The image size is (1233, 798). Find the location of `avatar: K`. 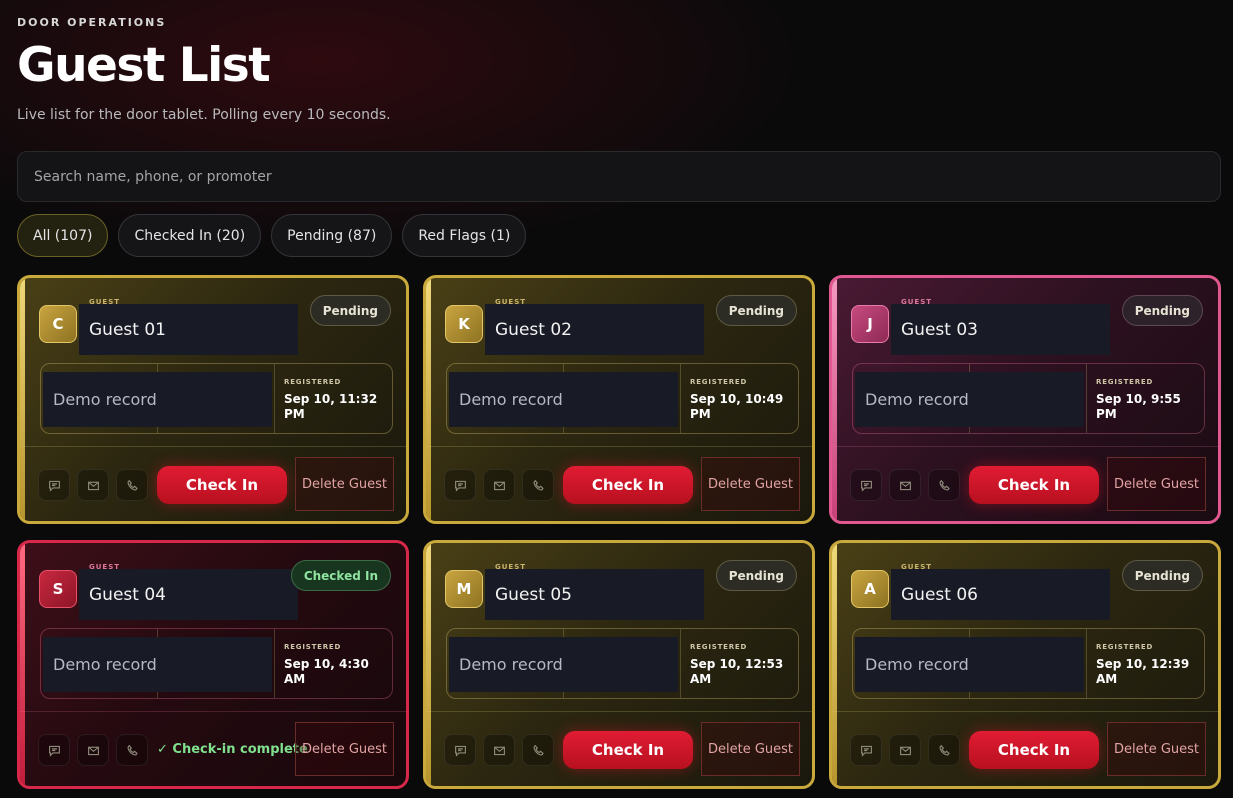

avatar: K is located at coordinates (464, 324).